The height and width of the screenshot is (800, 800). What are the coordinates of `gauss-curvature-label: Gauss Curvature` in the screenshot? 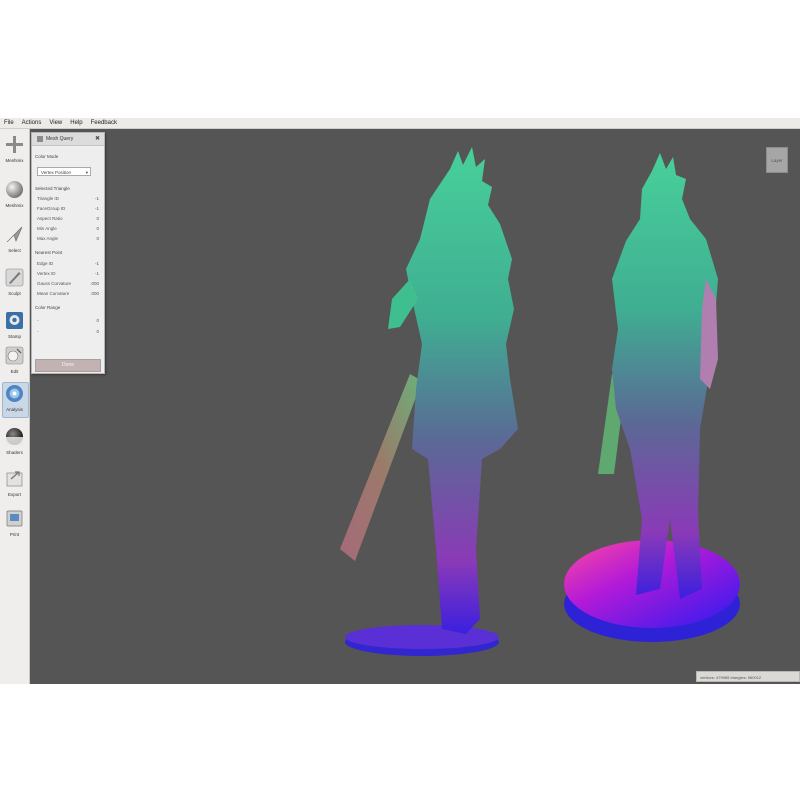 It's located at (54, 283).